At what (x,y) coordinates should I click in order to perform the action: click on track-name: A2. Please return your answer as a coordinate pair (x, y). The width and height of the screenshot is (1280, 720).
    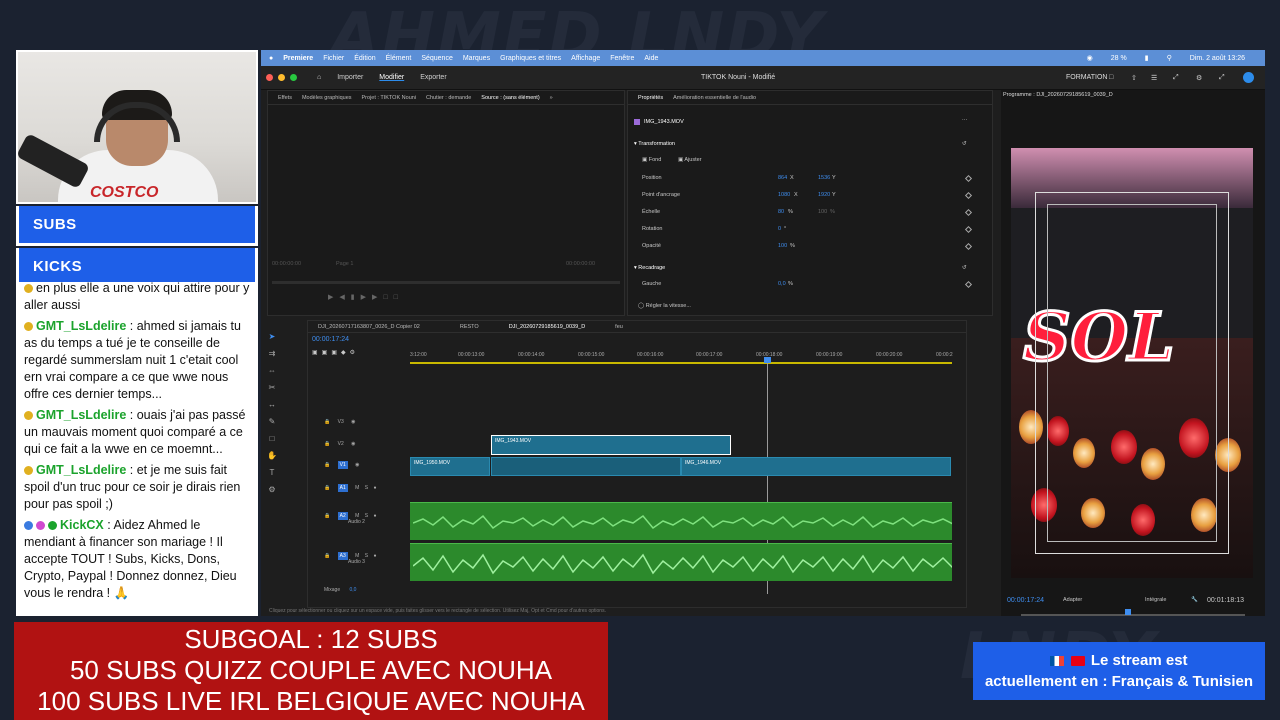
    Looking at the image, I should click on (342, 516).